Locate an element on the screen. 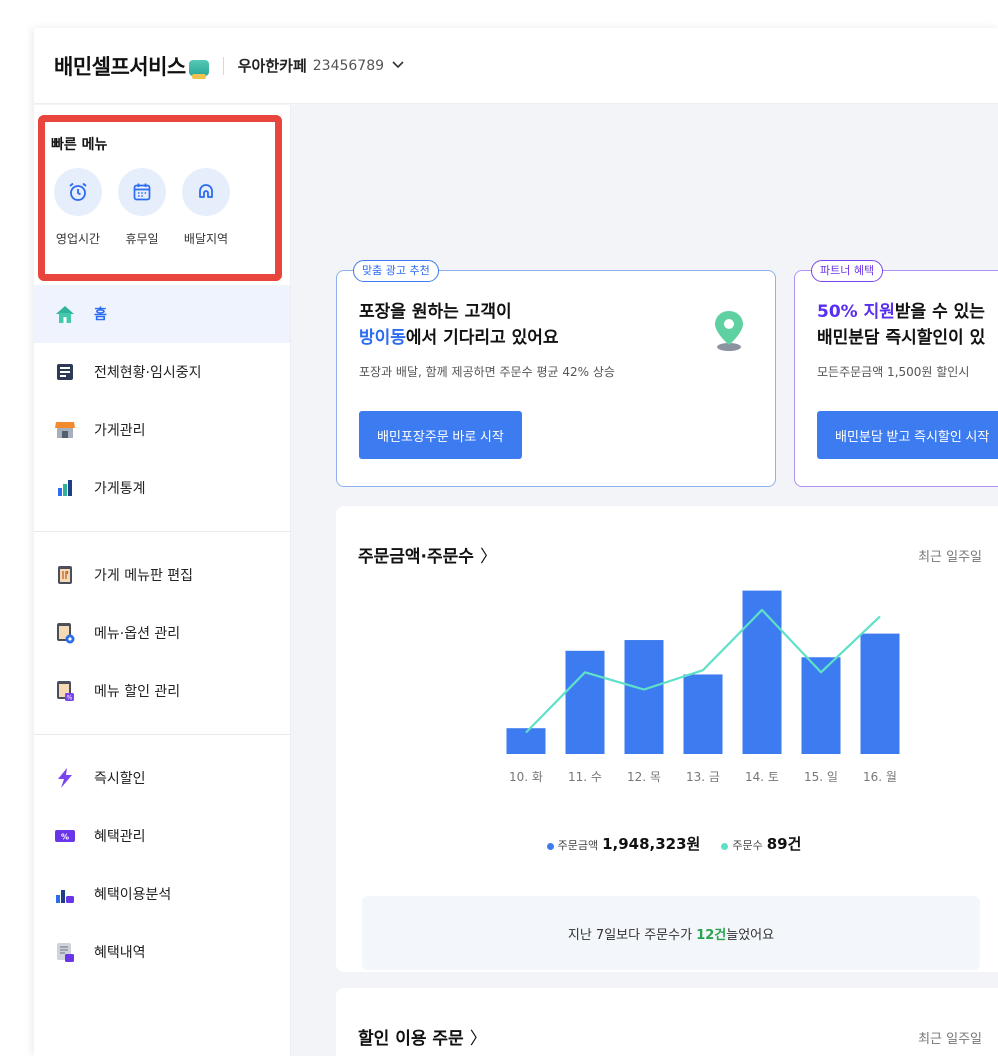 This screenshot has width=998, height=1056. store-name: 우아한카페 is located at coordinates (272, 65).